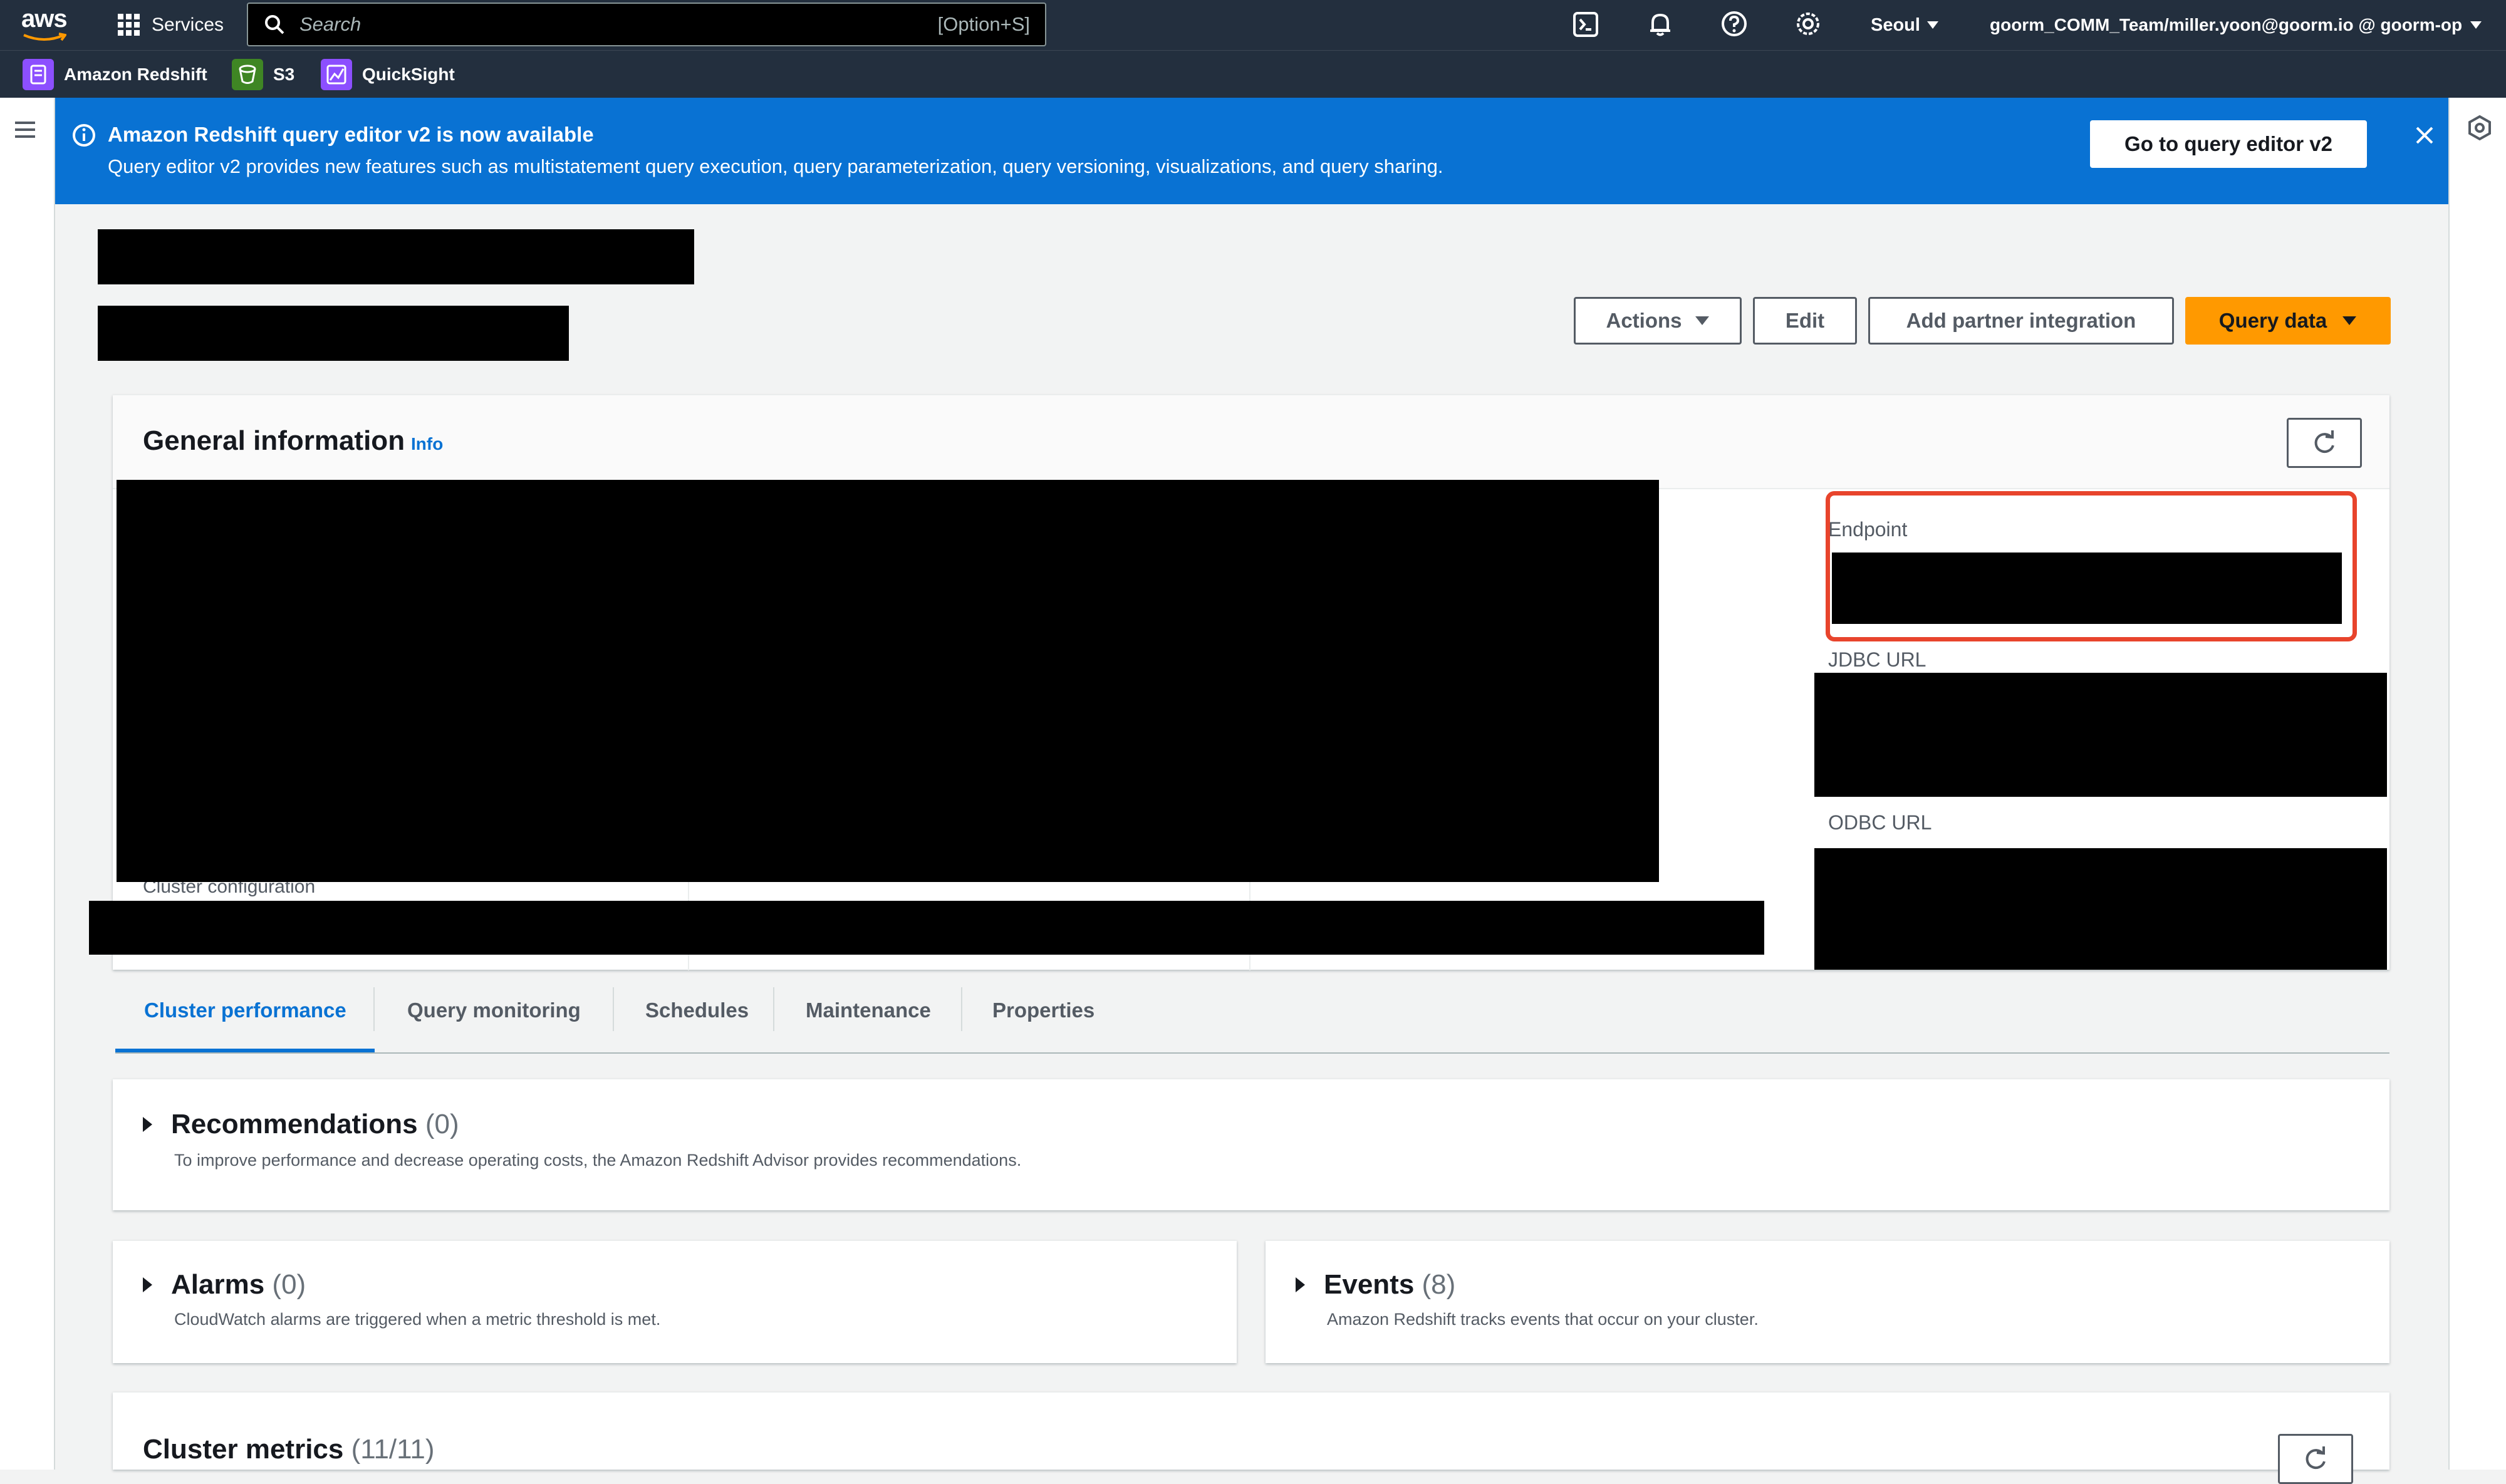  I want to click on events-expand-toggle: Events (8), so click(1375, 1284).